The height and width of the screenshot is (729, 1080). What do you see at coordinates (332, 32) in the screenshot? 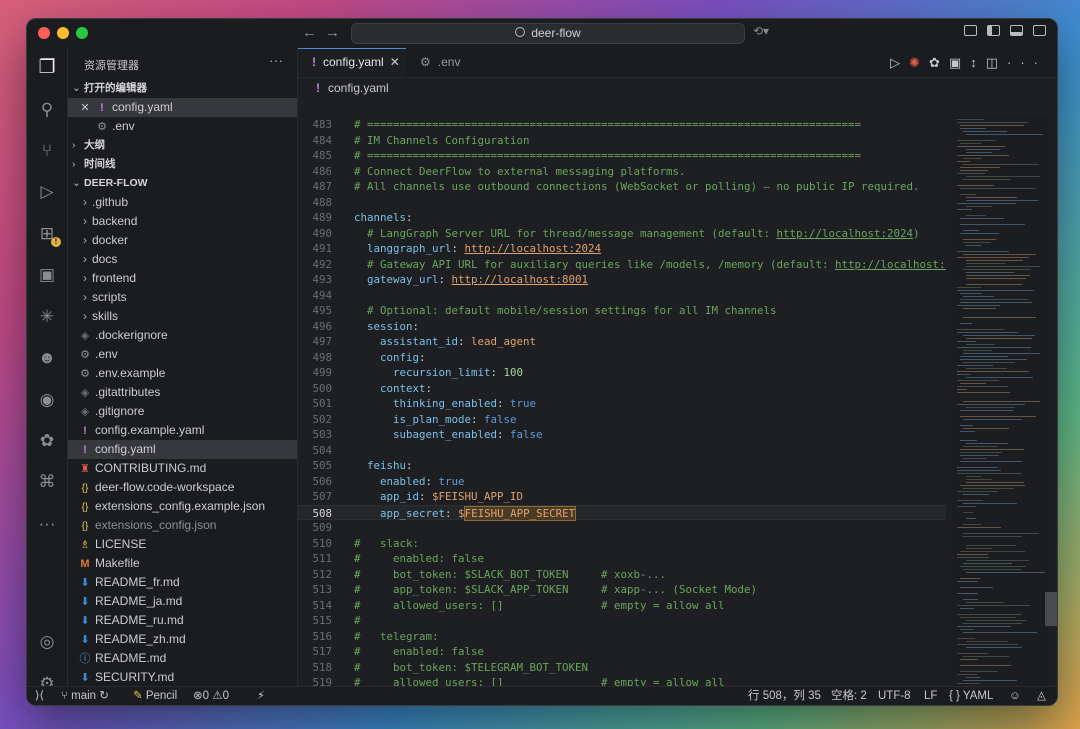
I see `arrow-right-icon: →` at bounding box center [332, 32].